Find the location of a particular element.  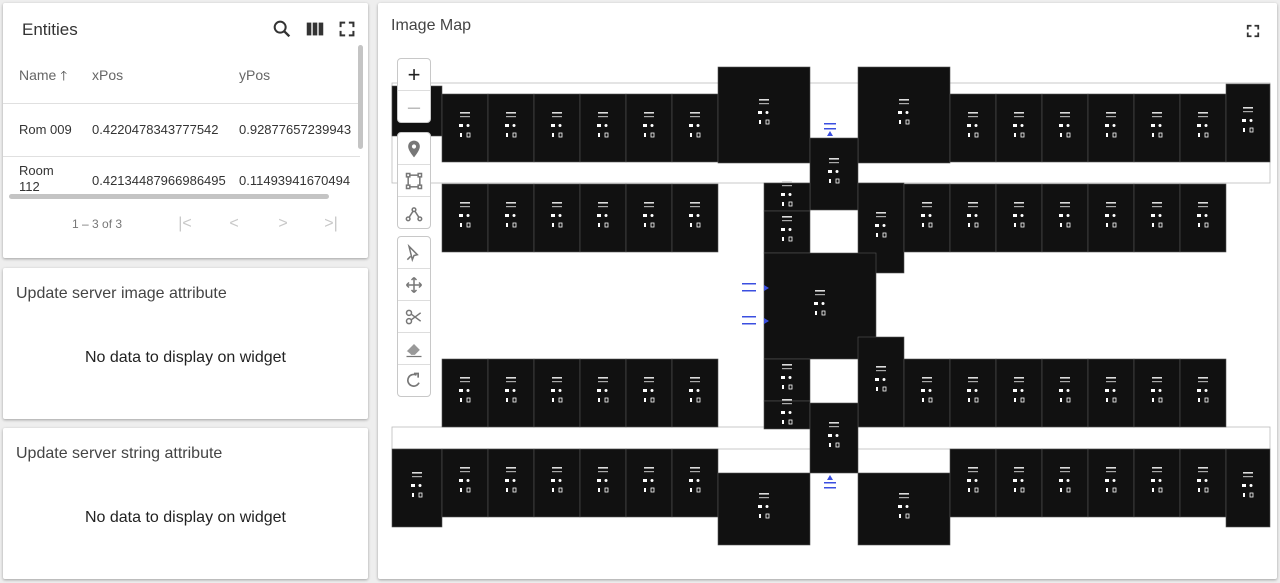

previous-page-icon: < is located at coordinates (234, 224).